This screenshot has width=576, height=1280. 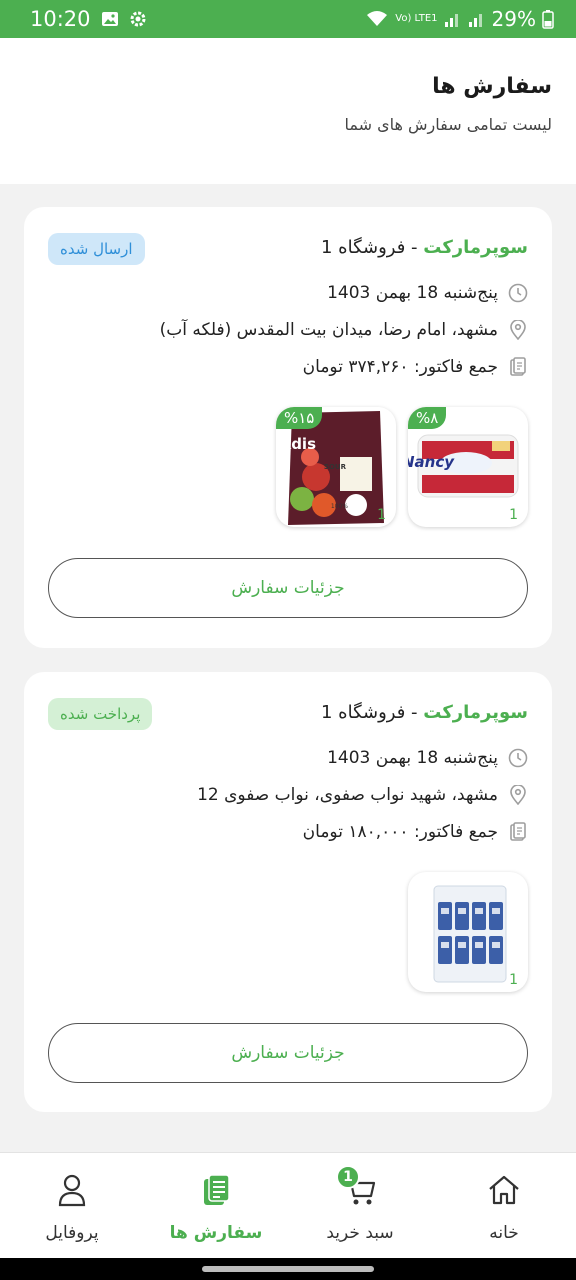 I want to click on order-total: جمع فاکتور: ۳۷۴,۲۶۰ تومان, so click(x=400, y=367).